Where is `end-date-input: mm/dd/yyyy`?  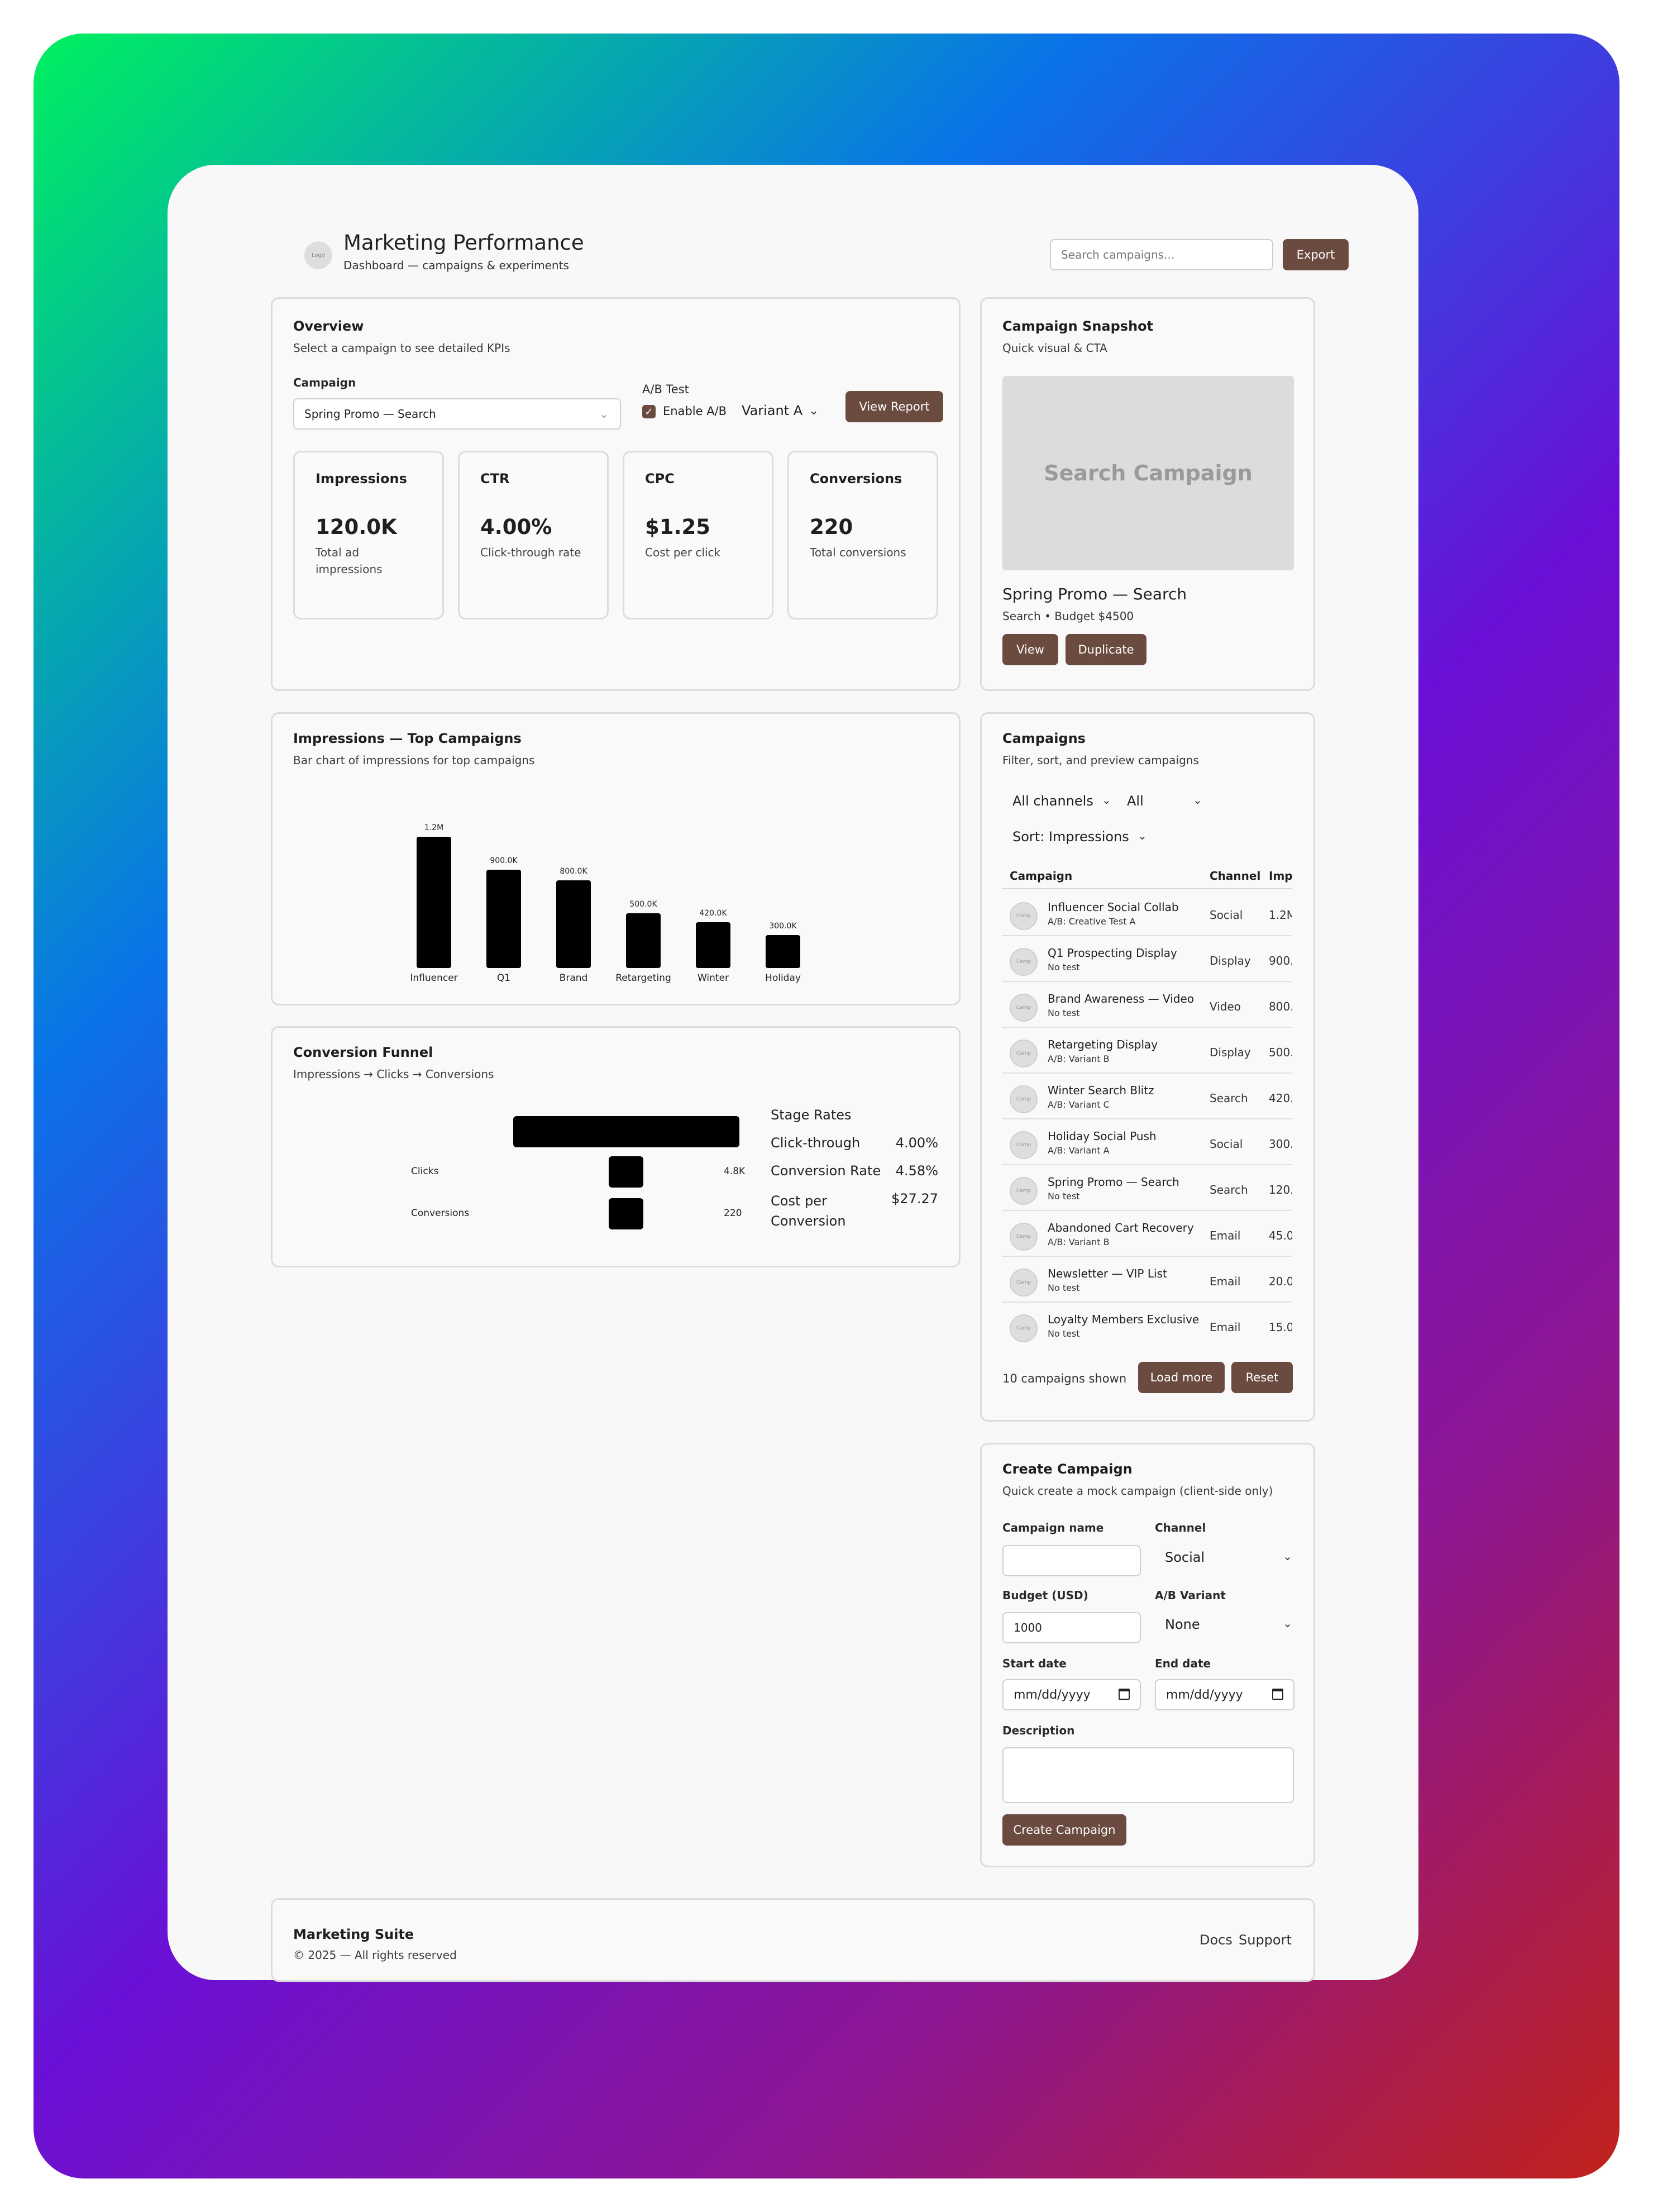 end-date-input: mm/dd/yyyy is located at coordinates (1224, 1695).